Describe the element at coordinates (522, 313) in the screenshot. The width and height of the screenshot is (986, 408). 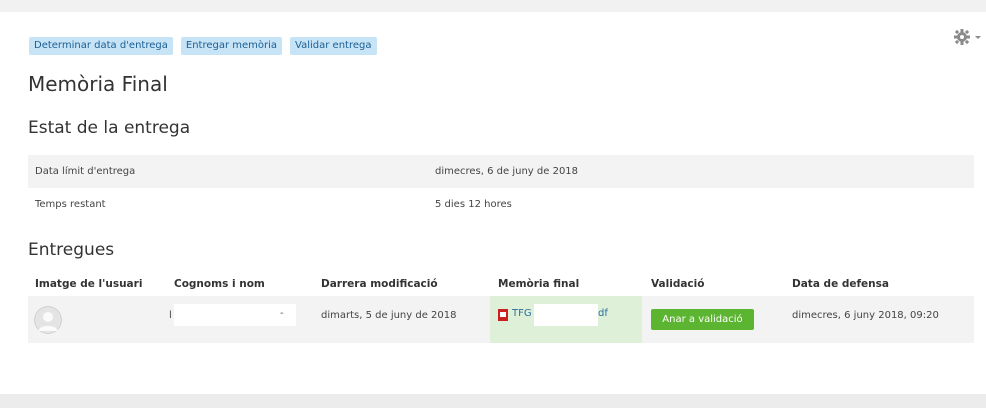
I see `file-link: TFG` at that location.